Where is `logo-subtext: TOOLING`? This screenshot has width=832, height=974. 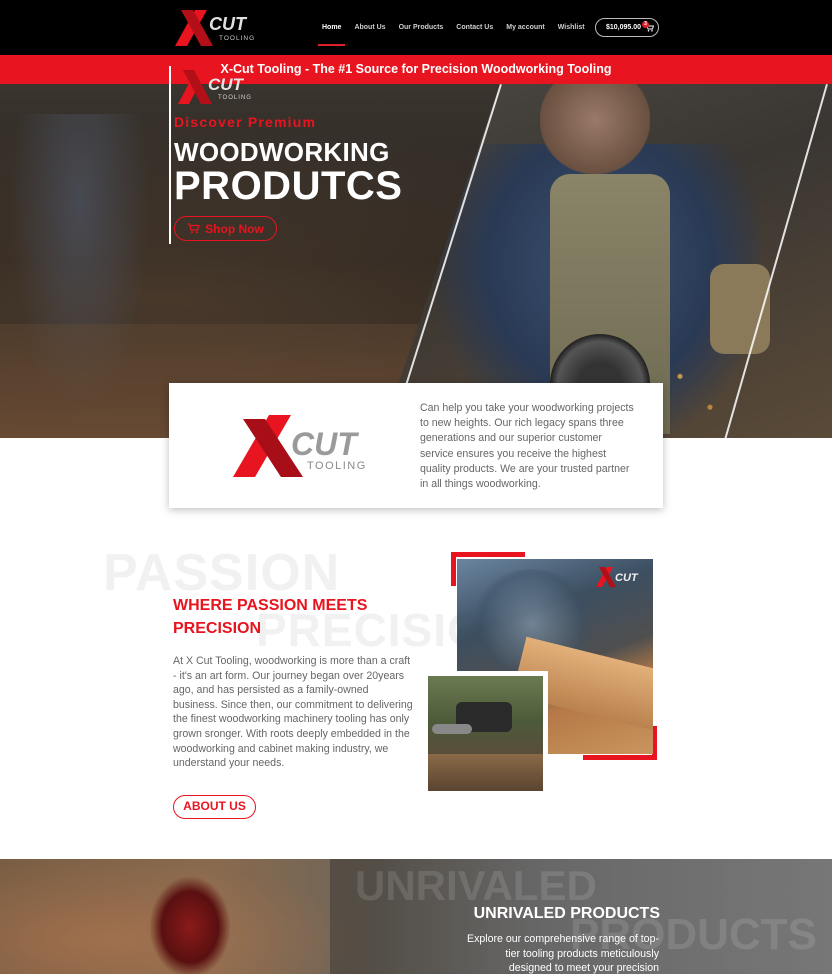 logo-subtext: TOOLING is located at coordinates (237, 38).